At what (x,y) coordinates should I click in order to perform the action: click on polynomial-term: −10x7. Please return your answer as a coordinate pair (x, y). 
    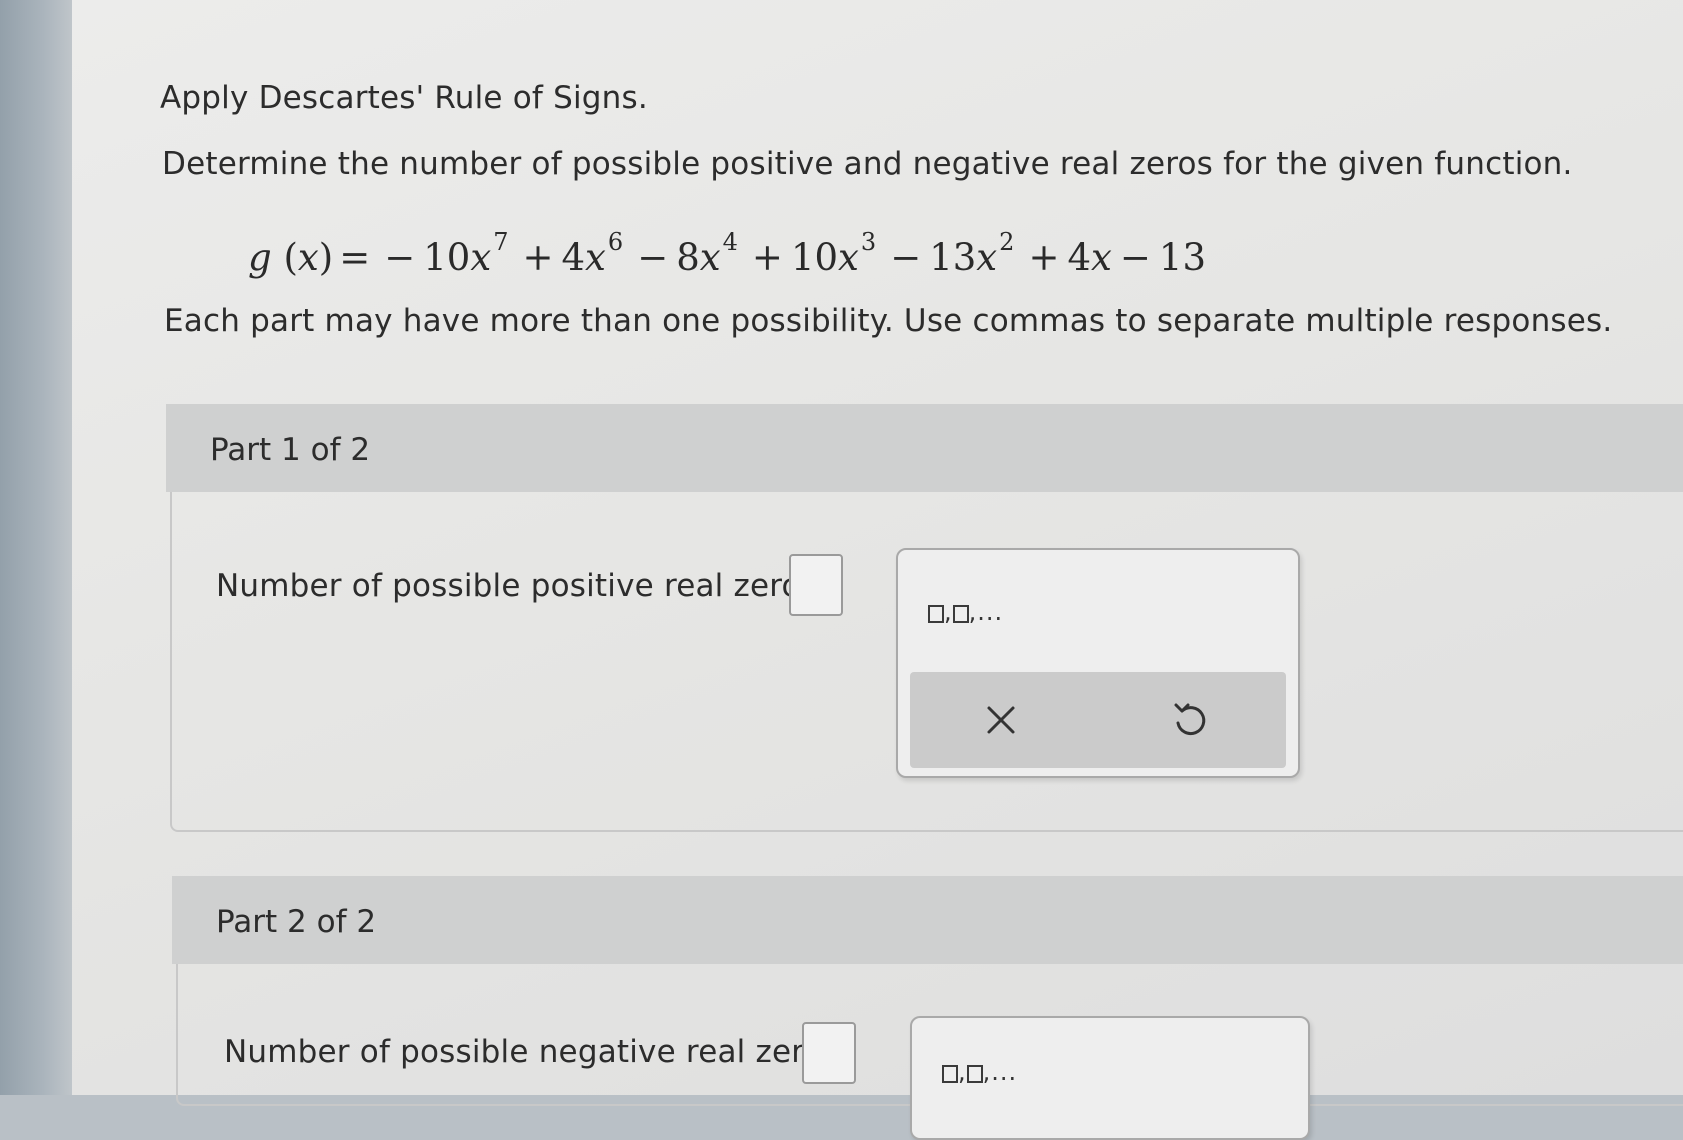
    Looking at the image, I should click on (445, 253).